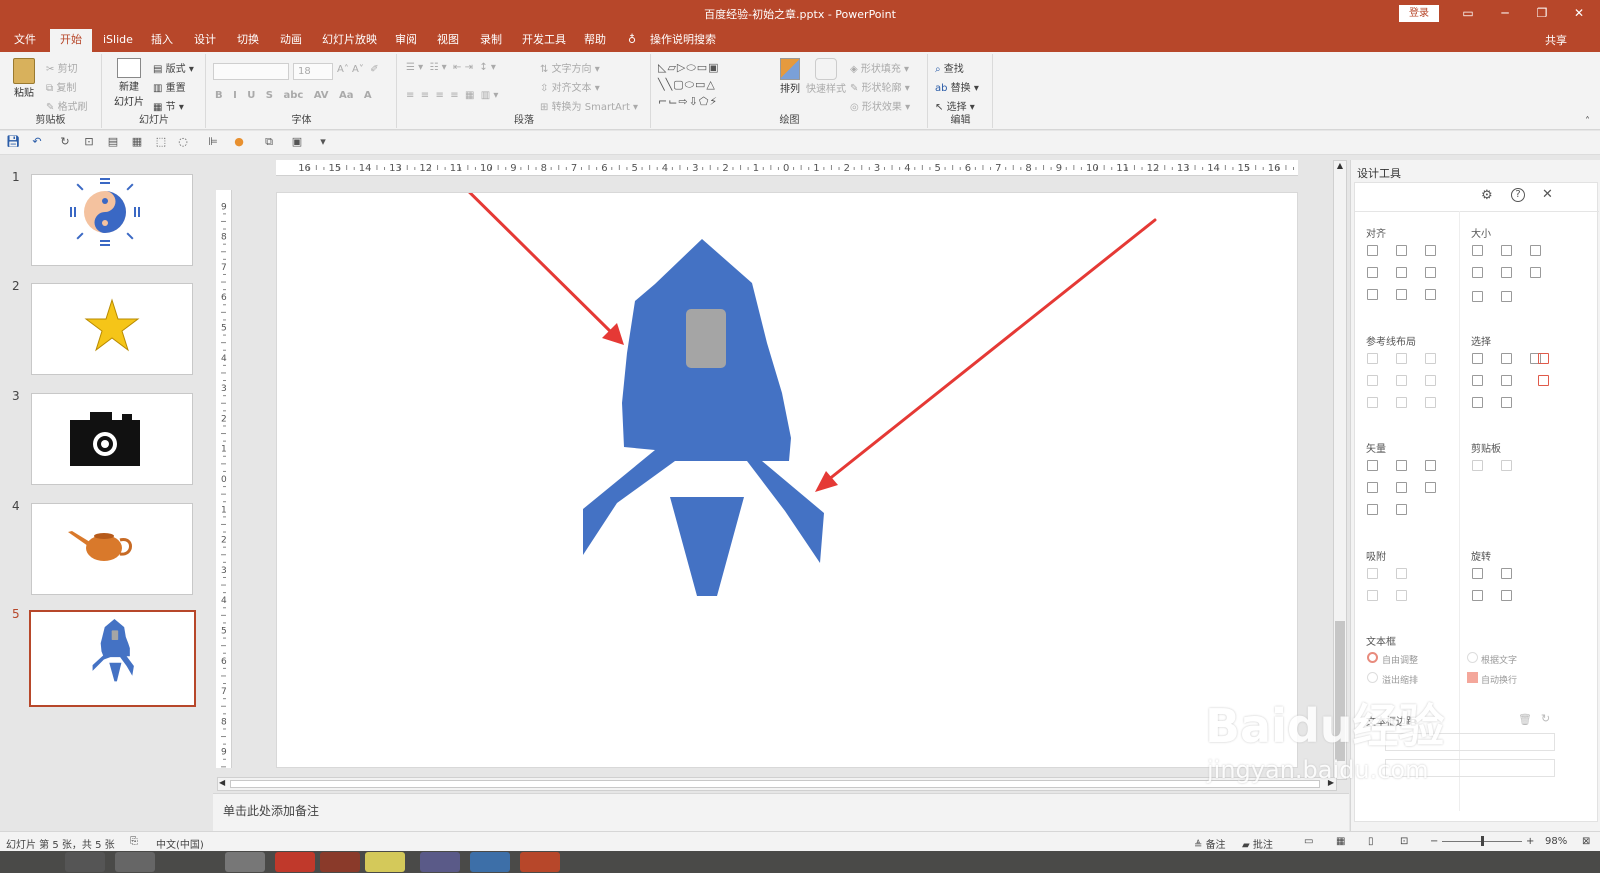 Image resolution: width=1600 pixels, height=873 pixels. I want to click on rocket-exhaust, so click(707, 546).